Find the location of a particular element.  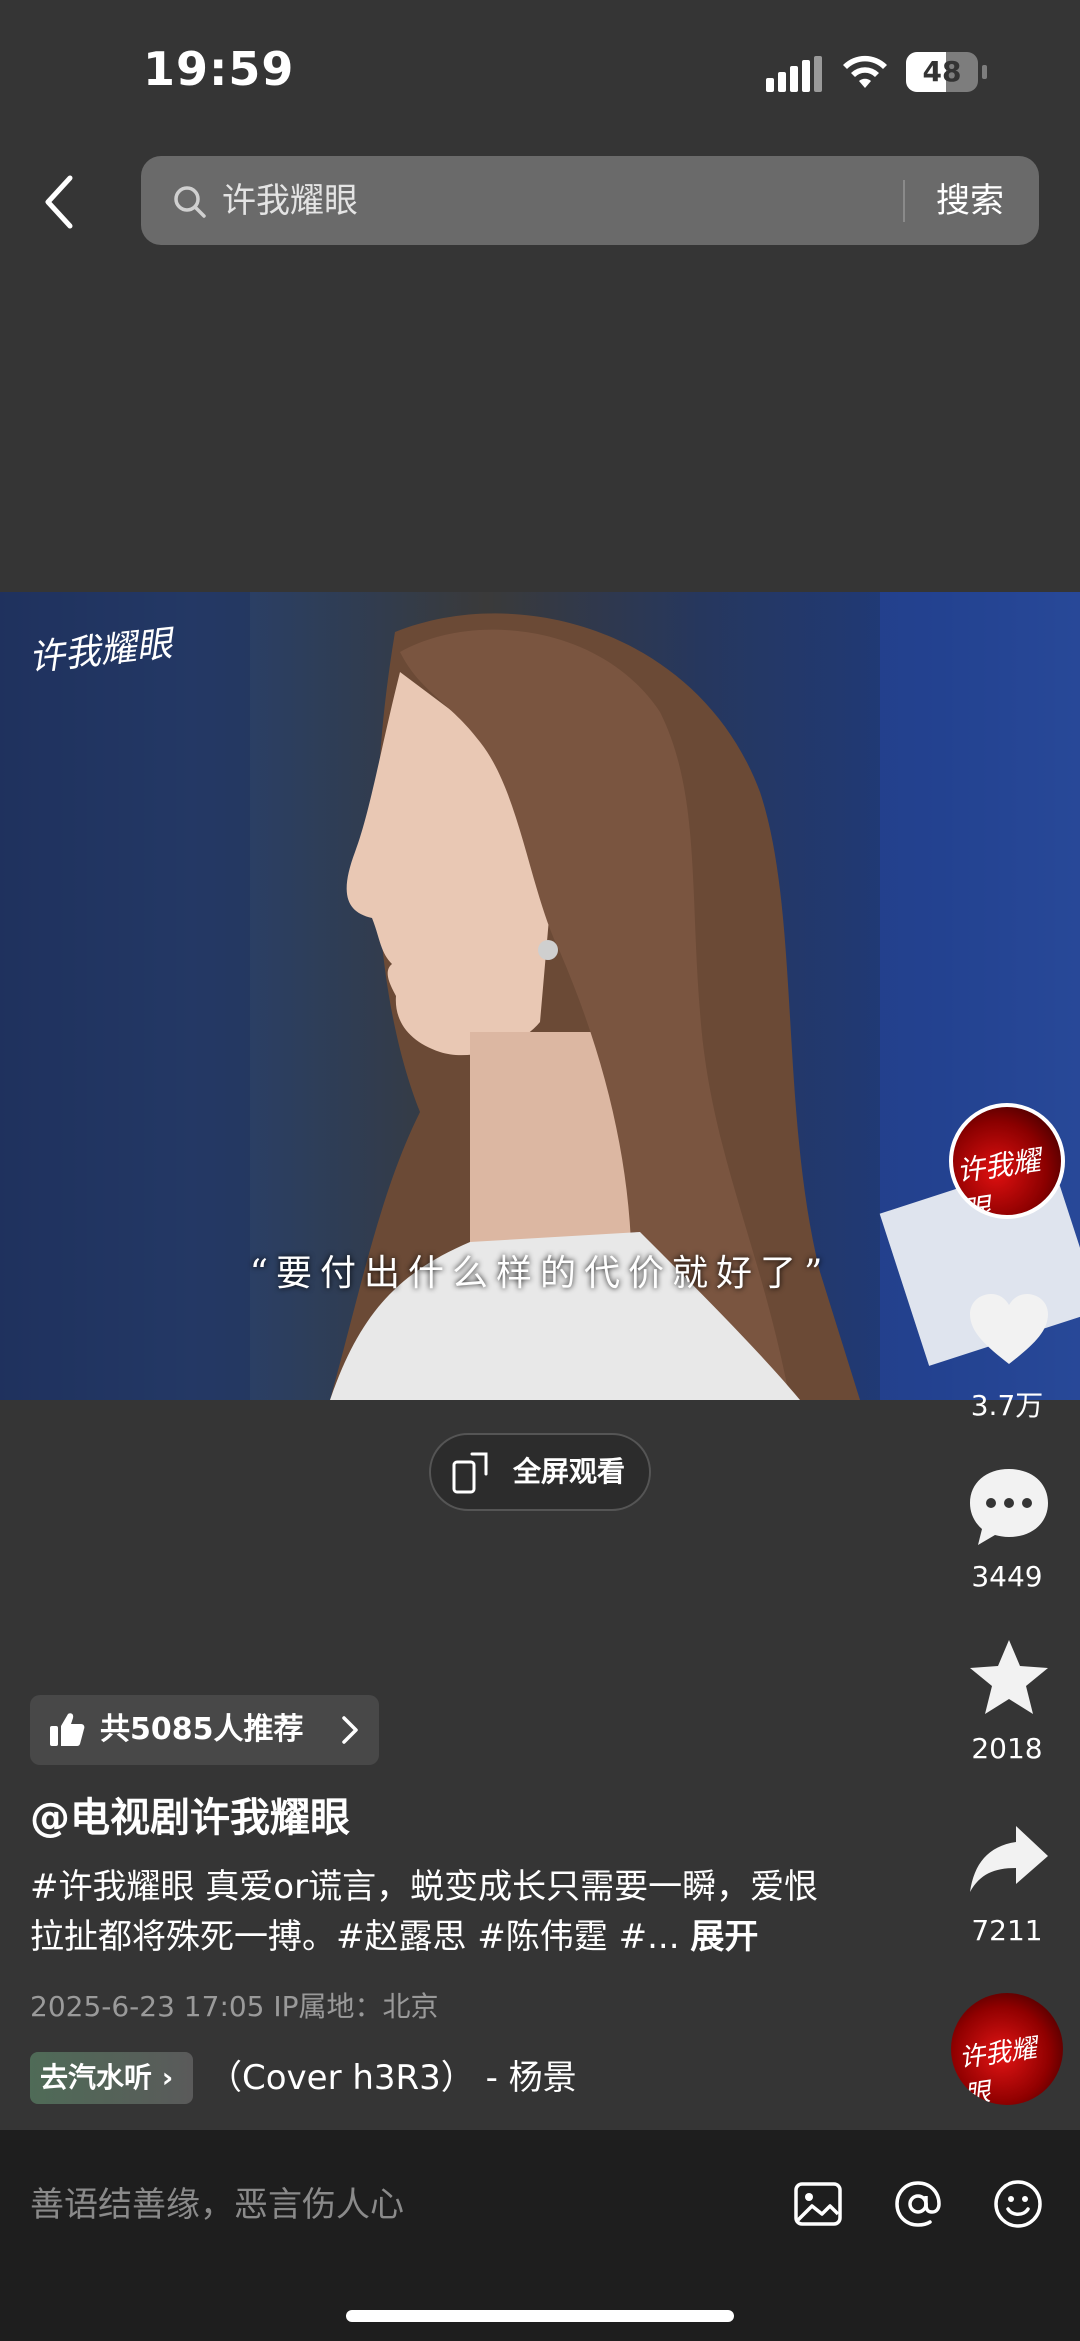

fullscreen-label: 全屏观看 is located at coordinates (569, 1471).